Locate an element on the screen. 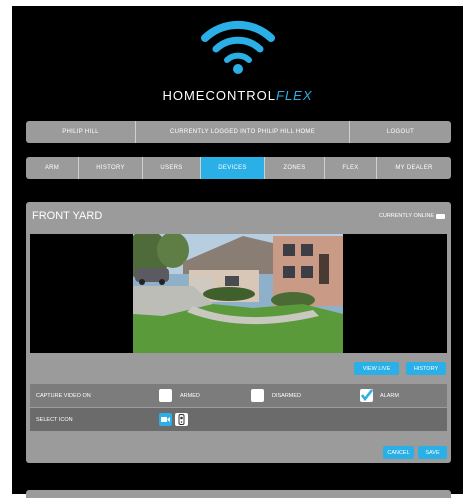  wifi-logo-icon is located at coordinates (238, 47).